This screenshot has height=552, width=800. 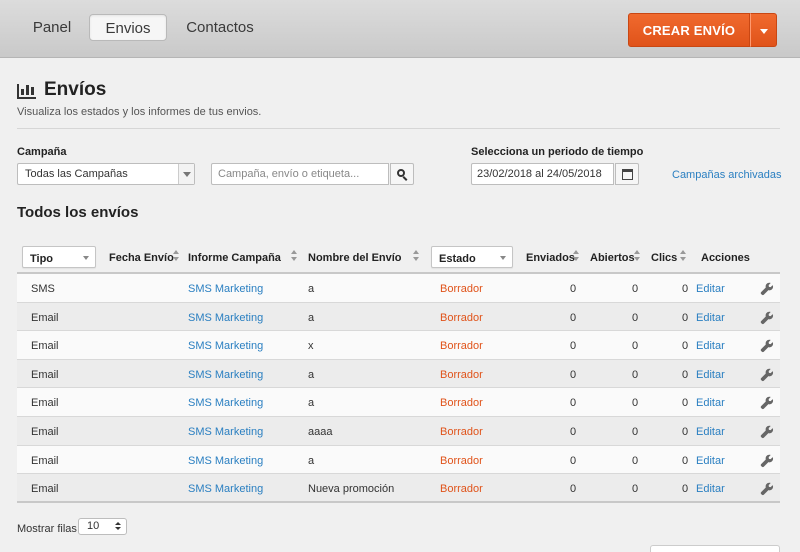 I want to click on column-acciones: Acciones, so click(x=725, y=258).